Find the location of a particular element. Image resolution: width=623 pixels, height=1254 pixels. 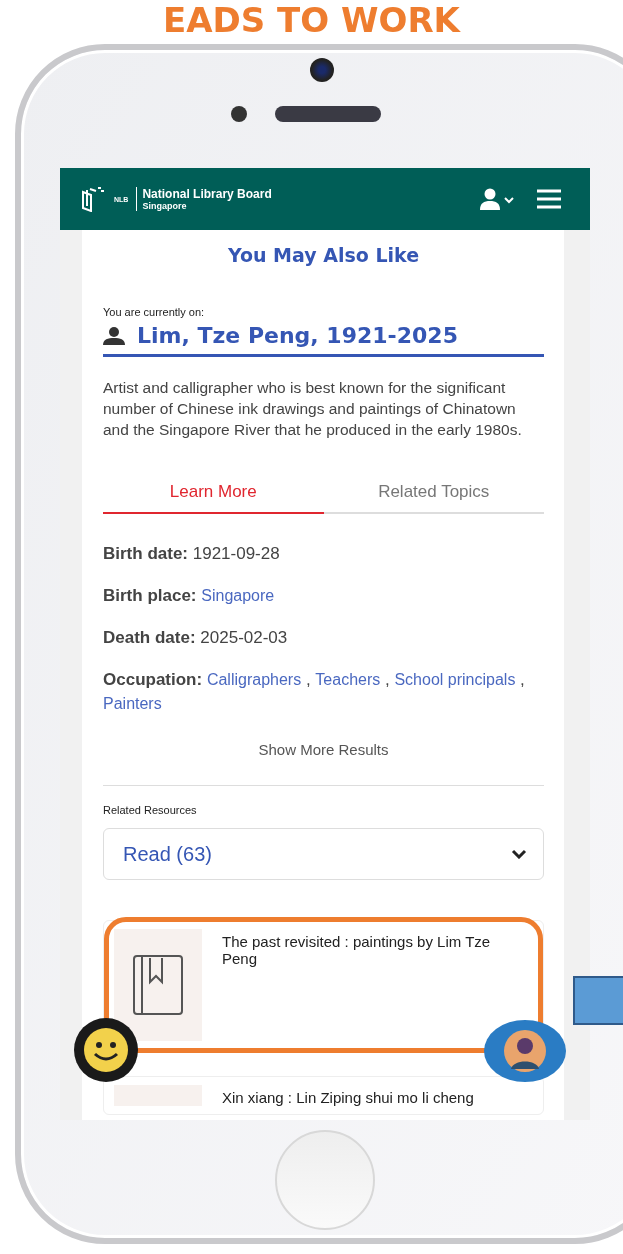

resource-title: The past revisited : paintings by Lim Tze Peng is located at coordinates (357, 950).